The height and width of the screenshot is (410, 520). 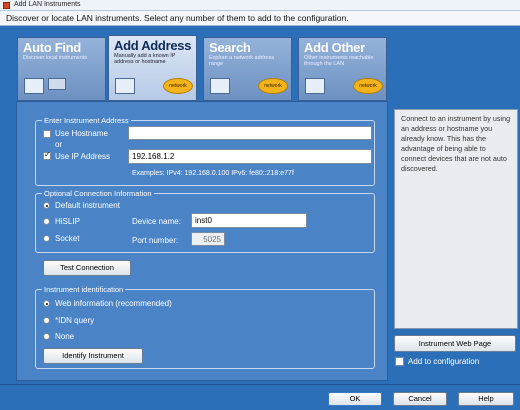 What do you see at coordinates (67, 221) in the screenshot?
I see `hislip-label: HiSLIP` at bounding box center [67, 221].